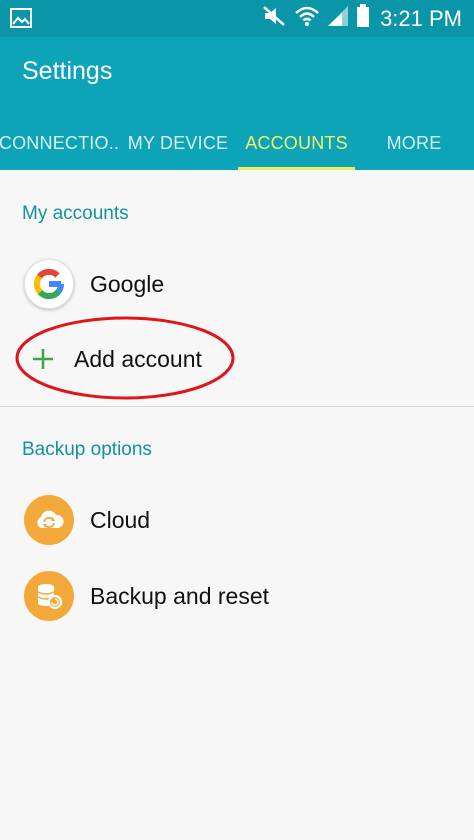 The width and height of the screenshot is (474, 840). What do you see at coordinates (43, 359) in the screenshot?
I see `plus-icon` at bounding box center [43, 359].